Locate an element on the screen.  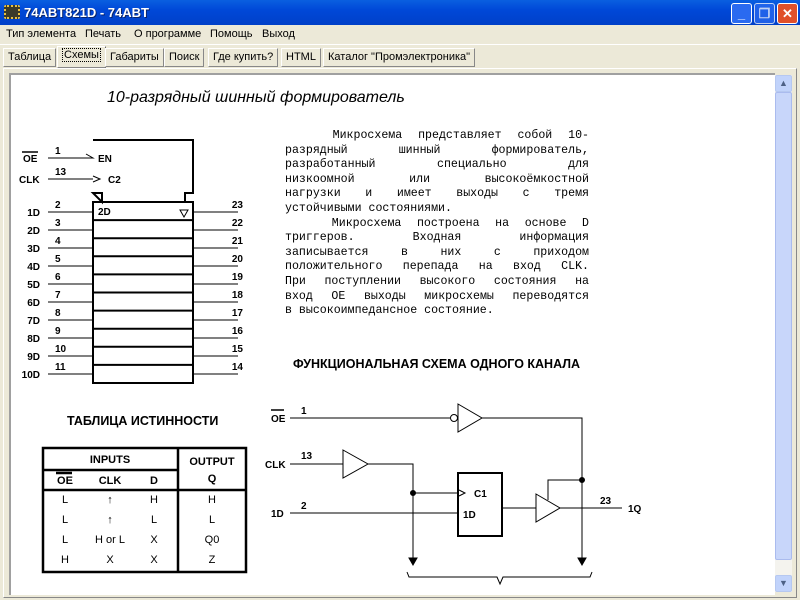
functional-title: ФУНКЦИОНАЛЬНАЯ СХЕМА ОДНОГО КАНАЛА is located at coordinates (436, 364).